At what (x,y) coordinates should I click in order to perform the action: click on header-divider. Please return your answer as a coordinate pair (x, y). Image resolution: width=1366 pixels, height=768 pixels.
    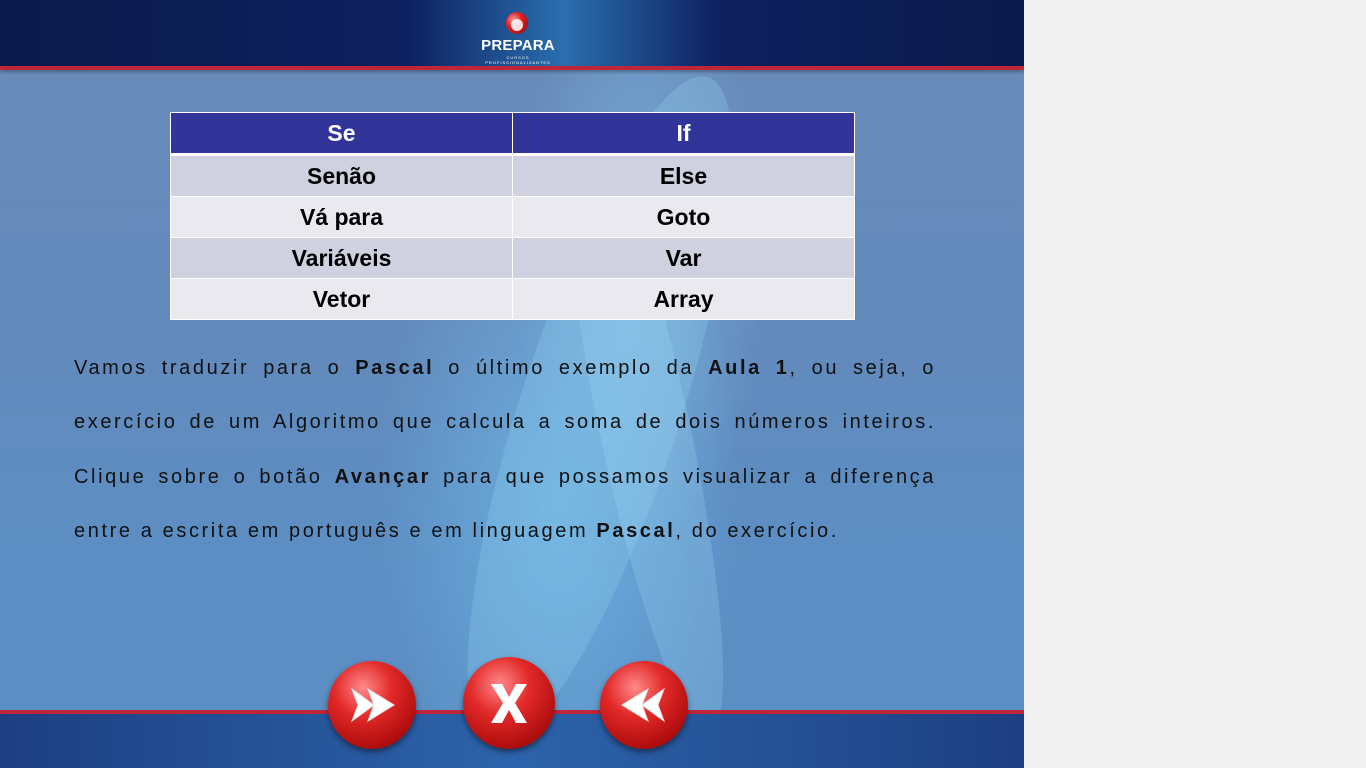
    Looking at the image, I should click on (512, 68).